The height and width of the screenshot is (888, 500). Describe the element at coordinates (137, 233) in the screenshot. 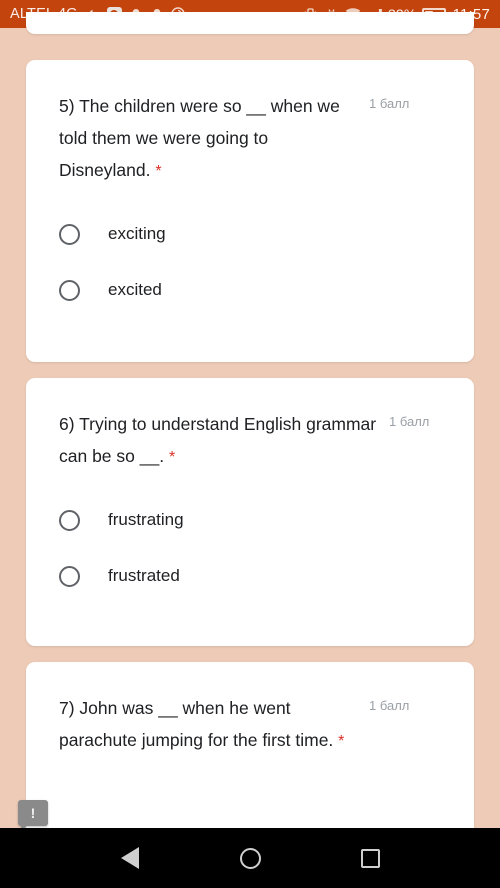

I see `option-label: exciting` at that location.